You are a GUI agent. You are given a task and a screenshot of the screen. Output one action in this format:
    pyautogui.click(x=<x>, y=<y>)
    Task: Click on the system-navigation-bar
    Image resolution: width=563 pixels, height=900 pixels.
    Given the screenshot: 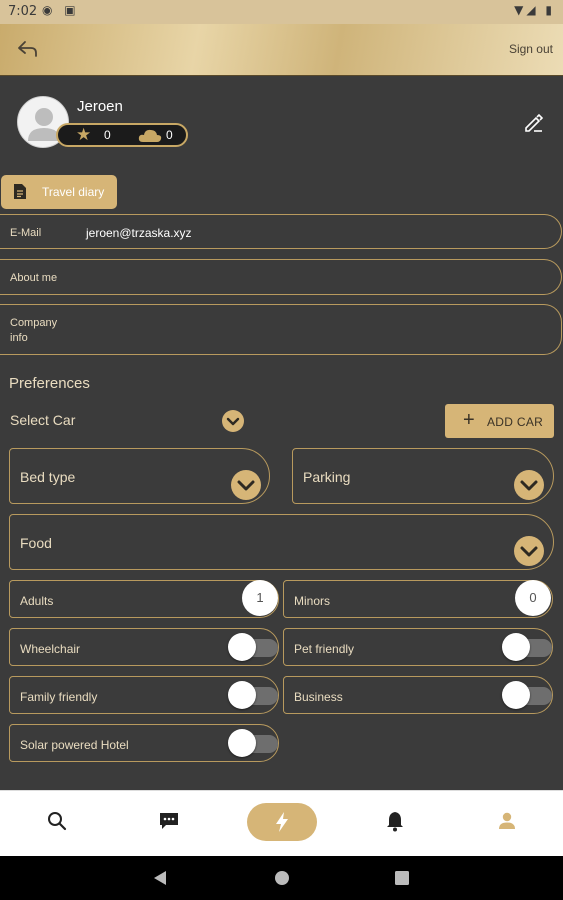 What is the action you would take?
    pyautogui.click(x=281, y=878)
    